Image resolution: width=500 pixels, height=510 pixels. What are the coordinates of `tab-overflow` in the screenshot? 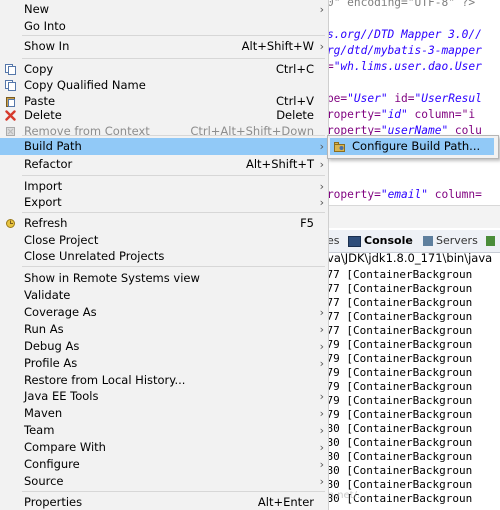 It's located at (490, 241).